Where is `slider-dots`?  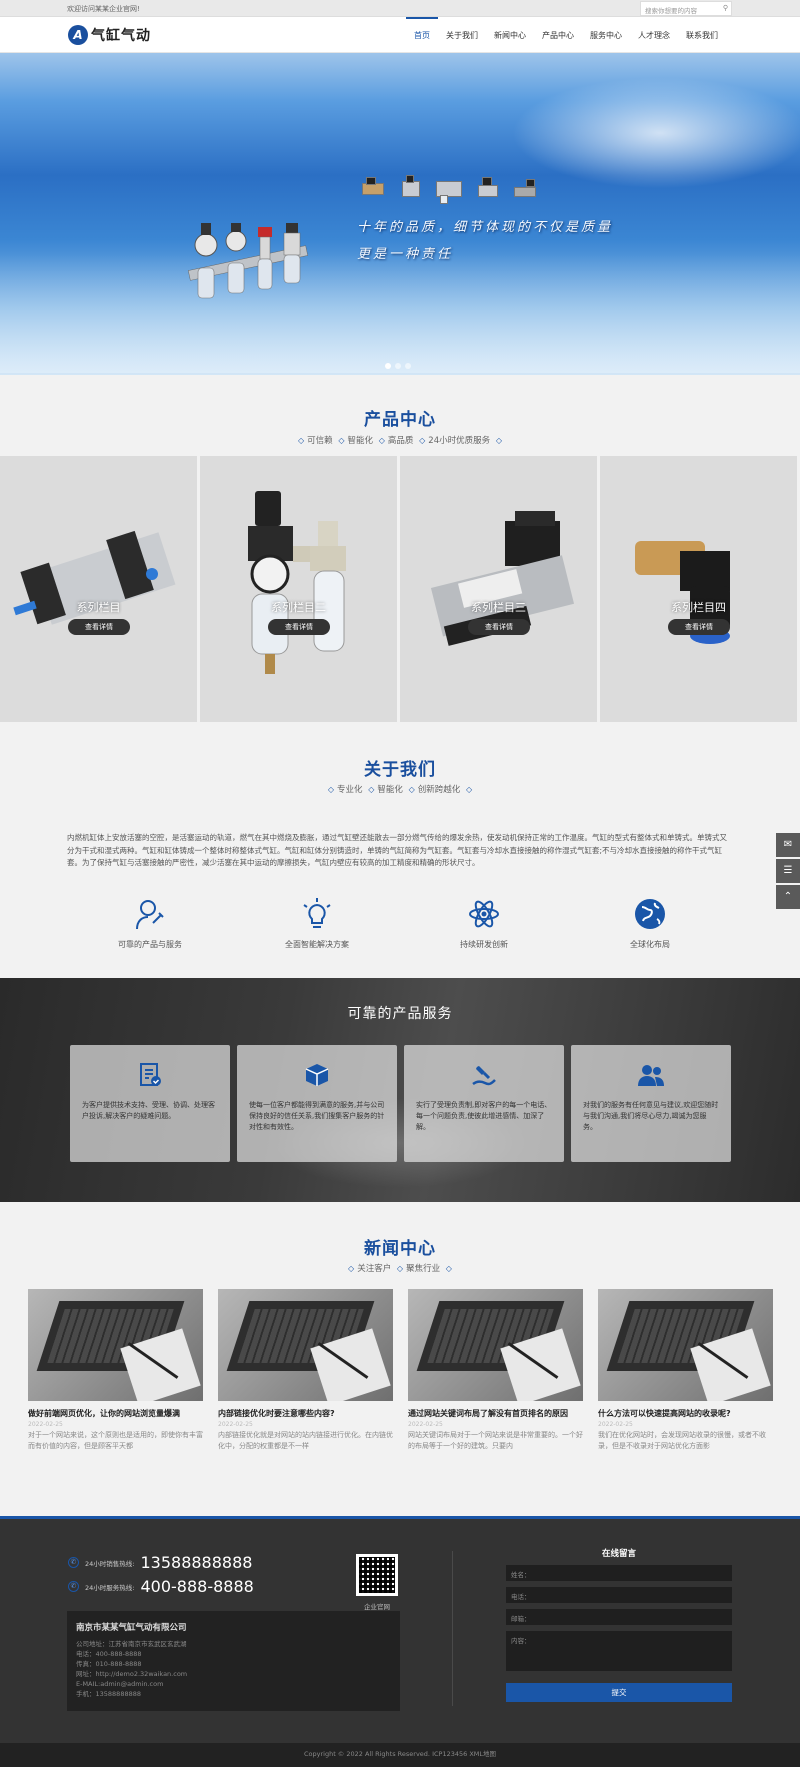 slider-dots is located at coordinates (398, 366).